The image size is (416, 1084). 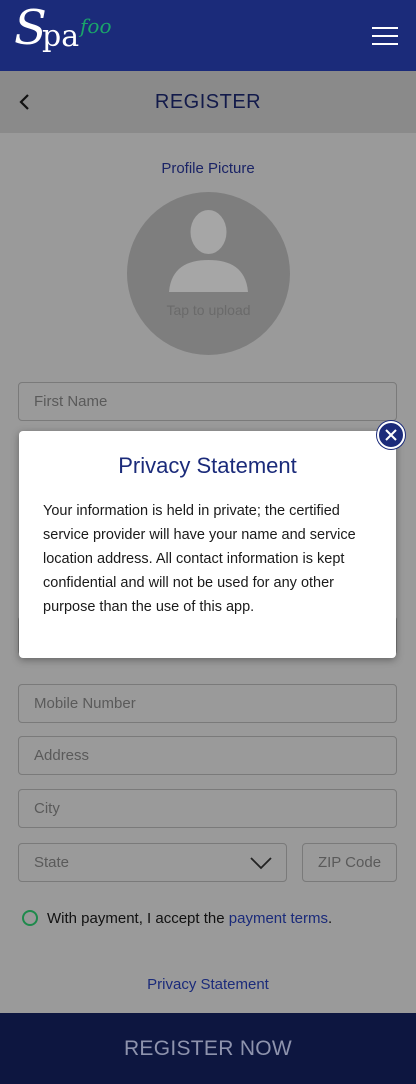 I want to click on mobile-number-field: Mobile Number, so click(x=207, y=703).